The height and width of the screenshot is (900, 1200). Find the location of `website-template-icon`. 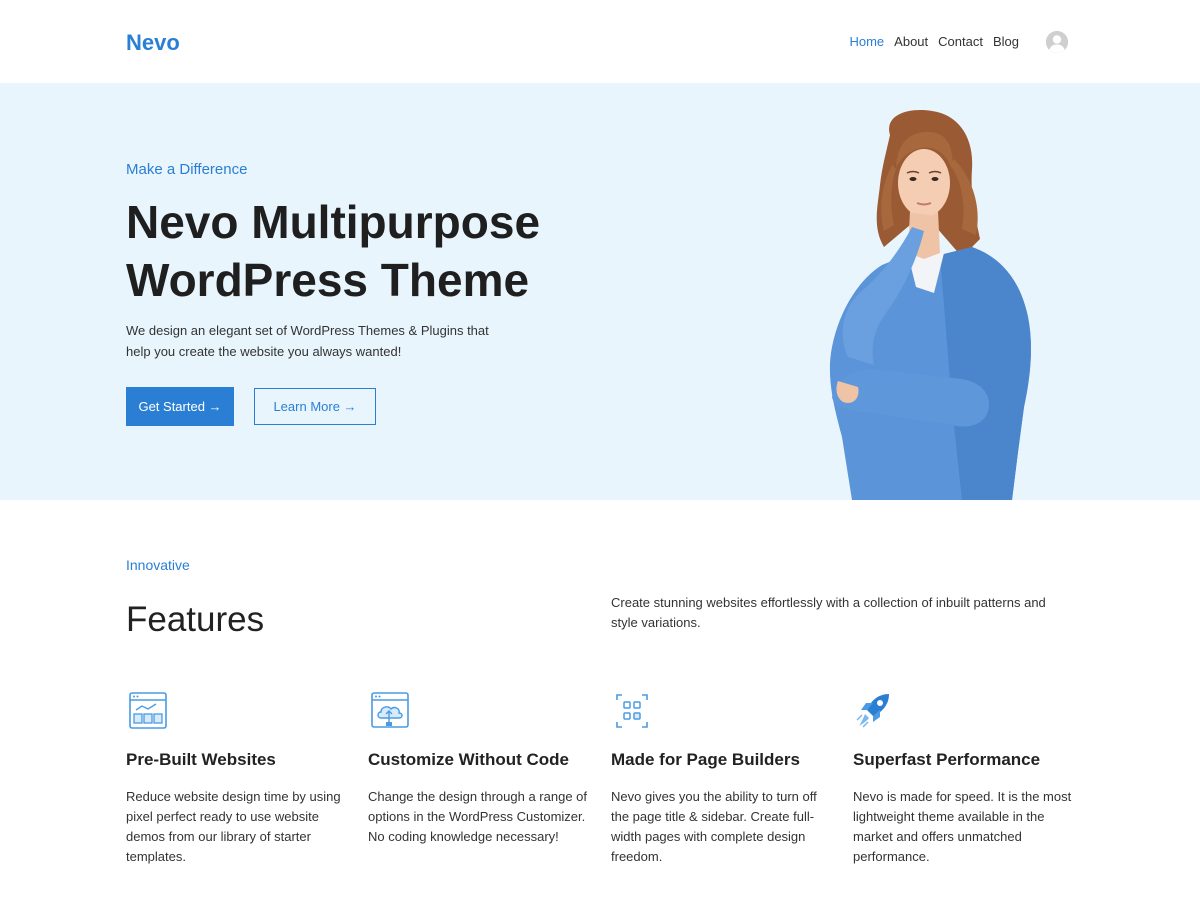

website-template-icon is located at coordinates (148, 710).